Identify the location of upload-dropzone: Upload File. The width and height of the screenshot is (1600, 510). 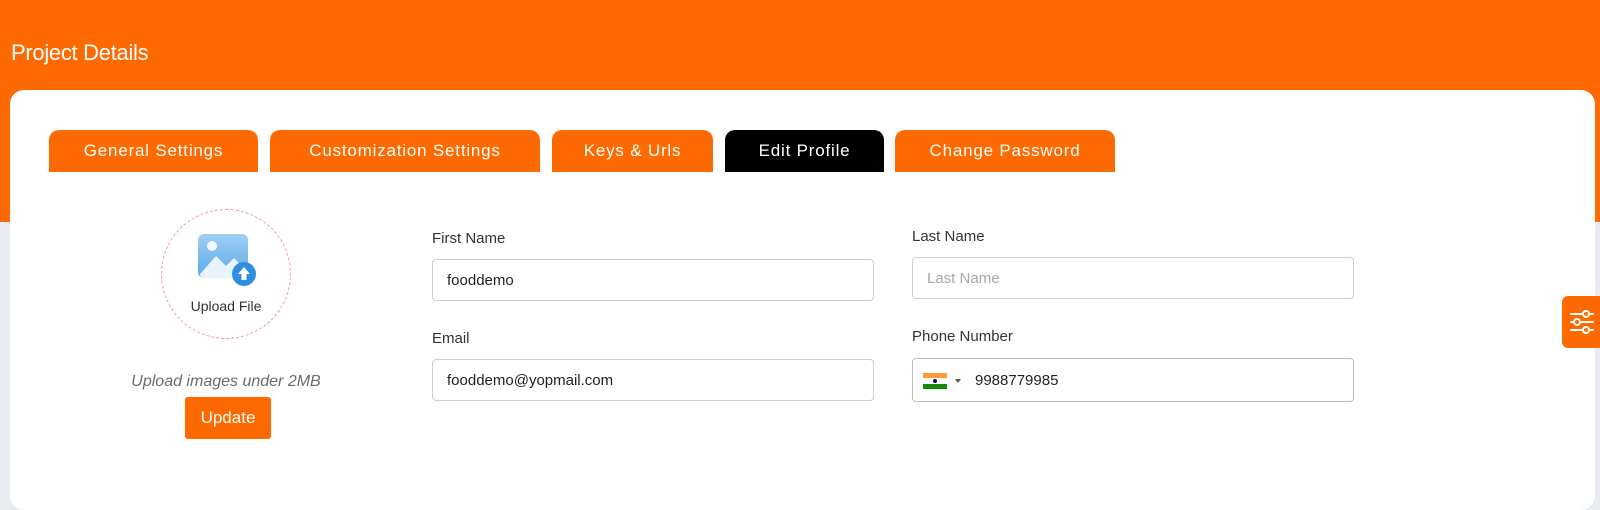
(226, 274).